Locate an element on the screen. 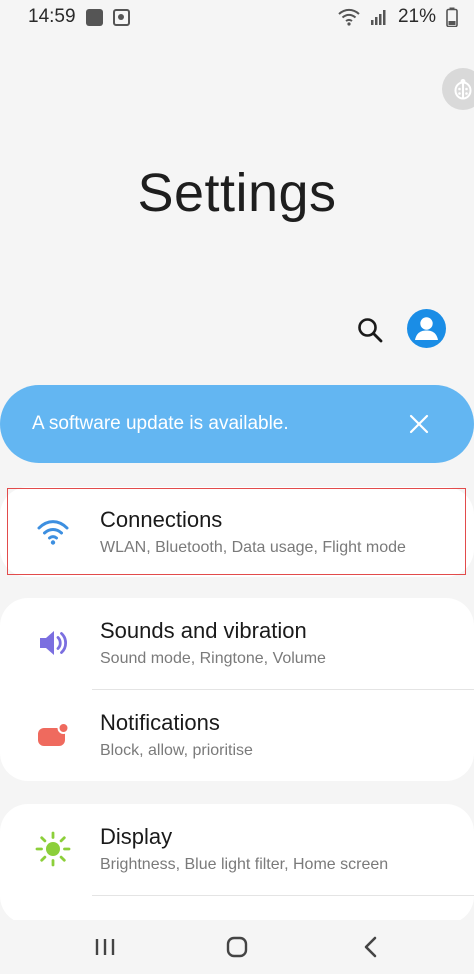 This screenshot has width=474, height=974. banner-close-button is located at coordinates (419, 424).